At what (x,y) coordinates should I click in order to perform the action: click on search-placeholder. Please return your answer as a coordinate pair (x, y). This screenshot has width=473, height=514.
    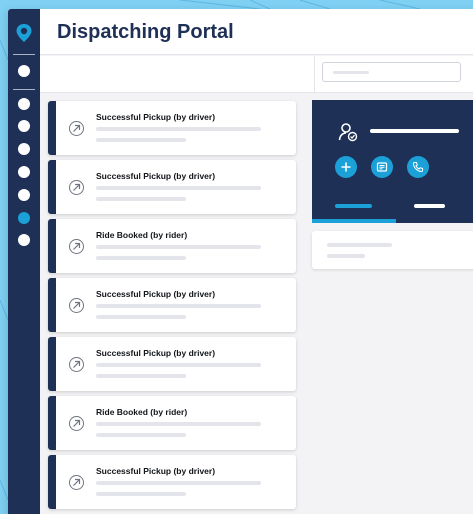
    Looking at the image, I should click on (351, 72).